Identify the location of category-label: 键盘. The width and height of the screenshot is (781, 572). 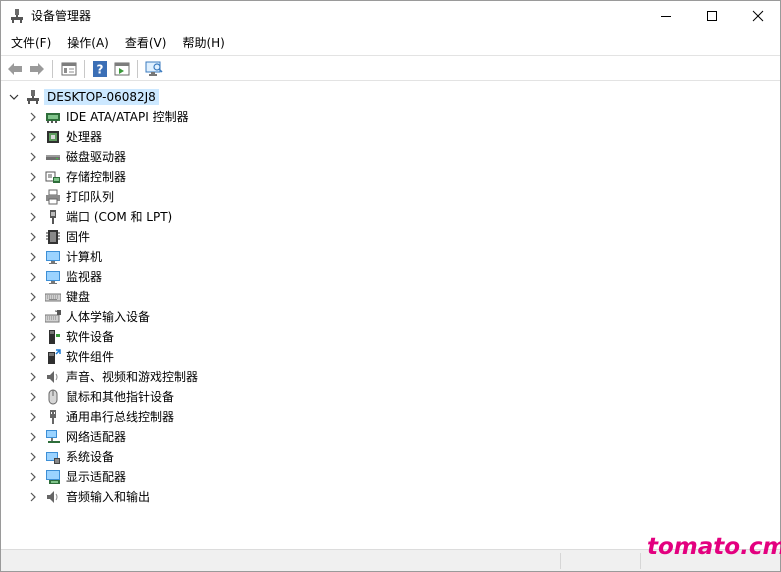
(78, 297).